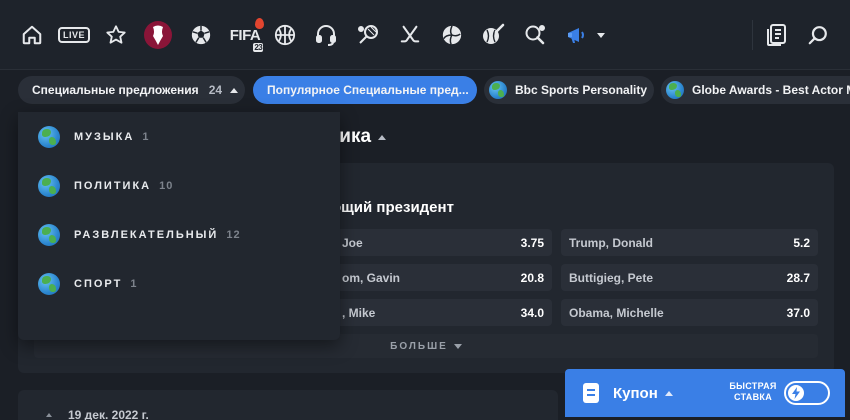 This screenshot has height=420, width=850. What do you see at coordinates (611, 277) in the screenshot?
I see `selection-name: Buttigieg, Pete` at bounding box center [611, 277].